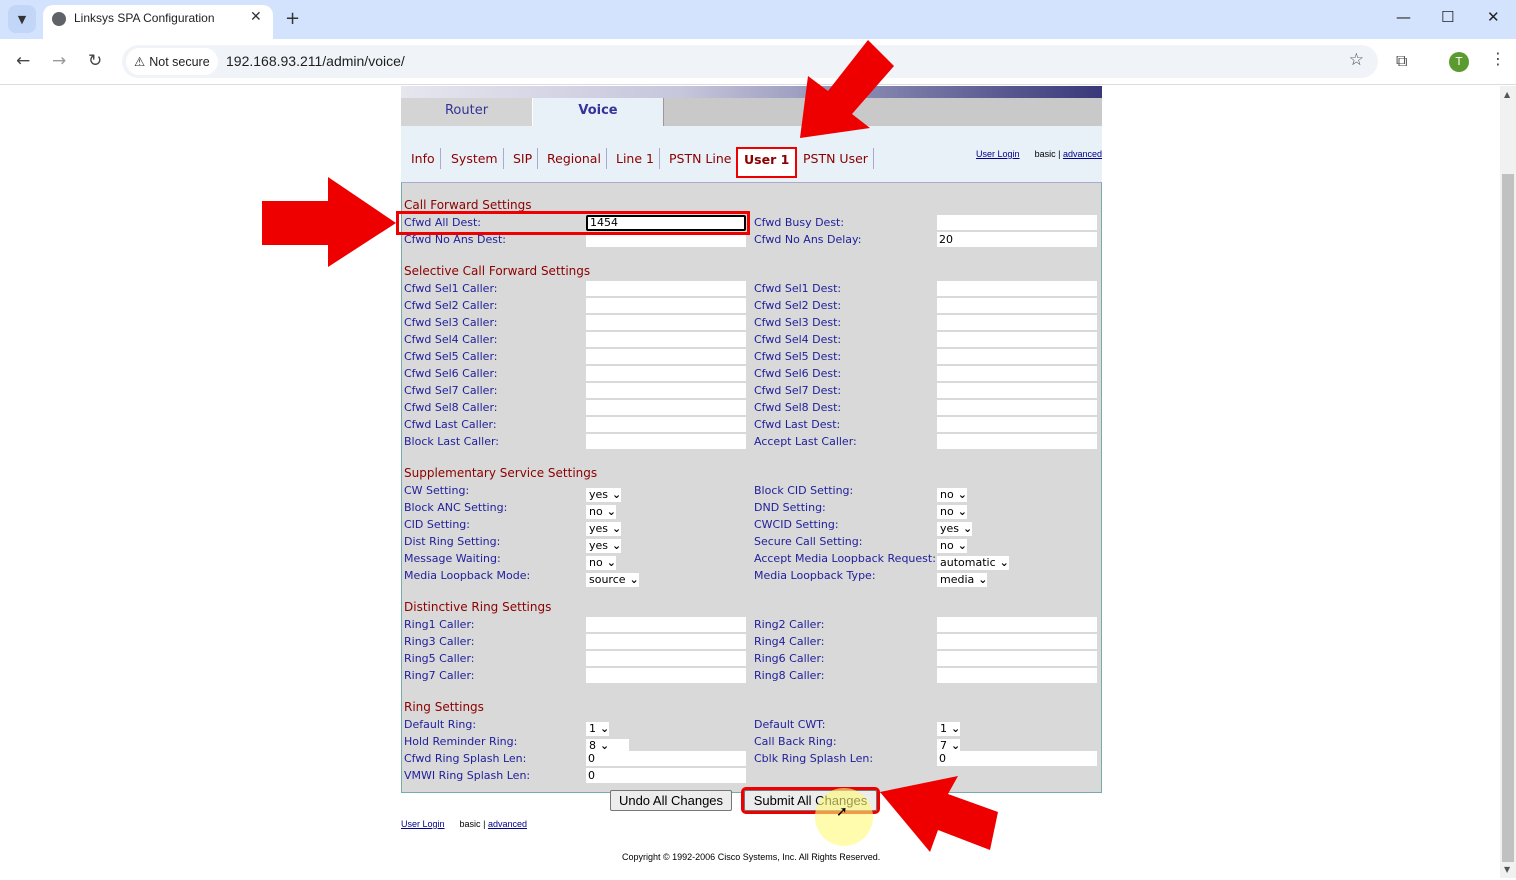 The width and height of the screenshot is (1516, 880). What do you see at coordinates (466, 112) in the screenshot?
I see `tab-router: Router` at bounding box center [466, 112].